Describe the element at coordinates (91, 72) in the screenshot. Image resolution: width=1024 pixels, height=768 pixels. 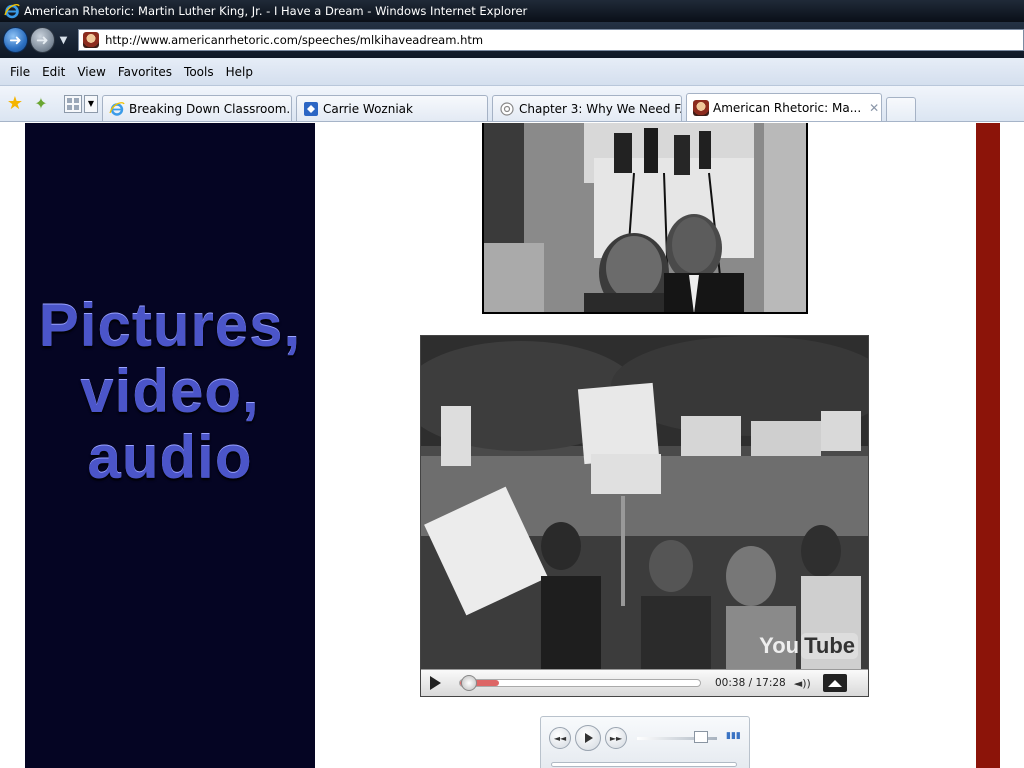
I see `menu-view: View` at that location.